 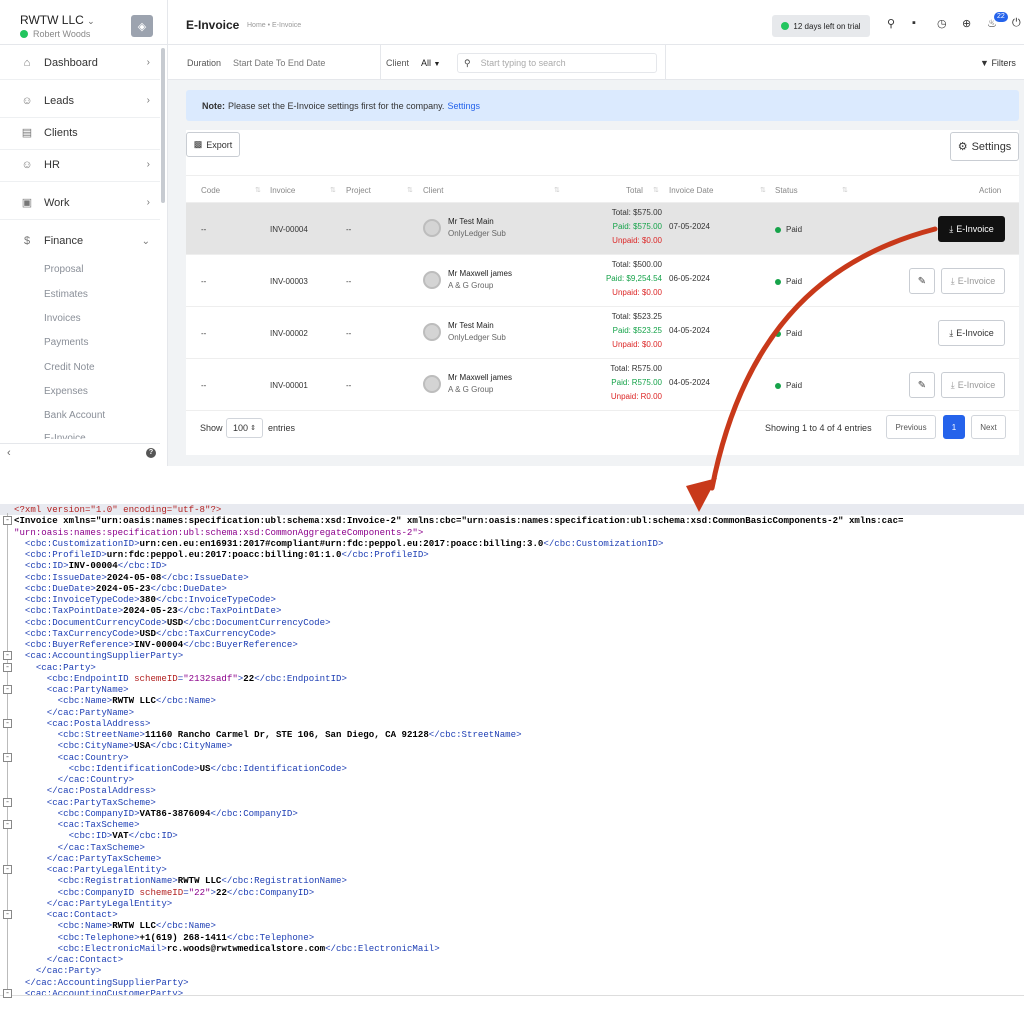 I want to click on sidebar-subitem-credit-note: Credit Note, so click(x=69, y=367).